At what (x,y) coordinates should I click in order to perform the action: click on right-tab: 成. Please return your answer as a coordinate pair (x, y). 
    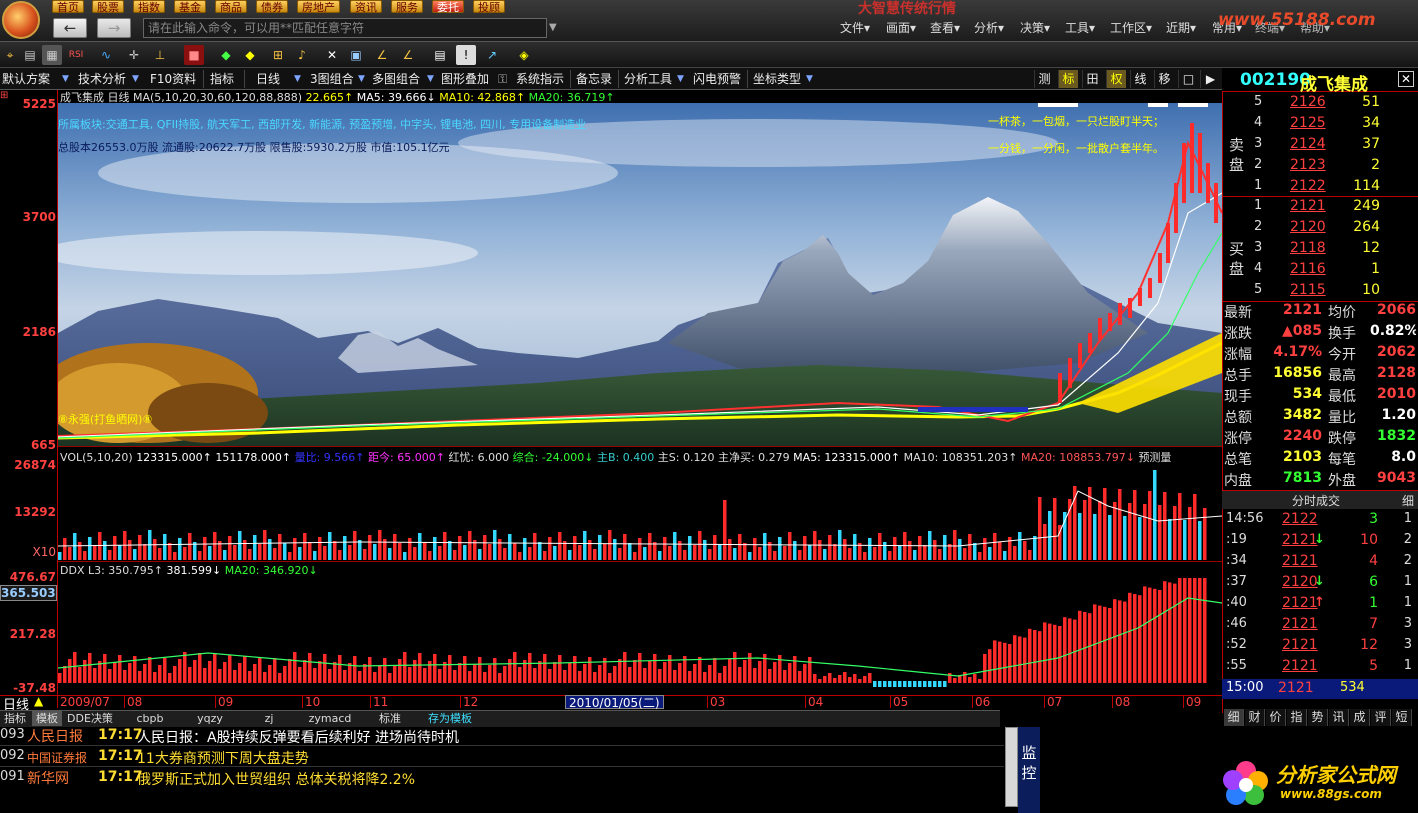
    Looking at the image, I should click on (1360, 717).